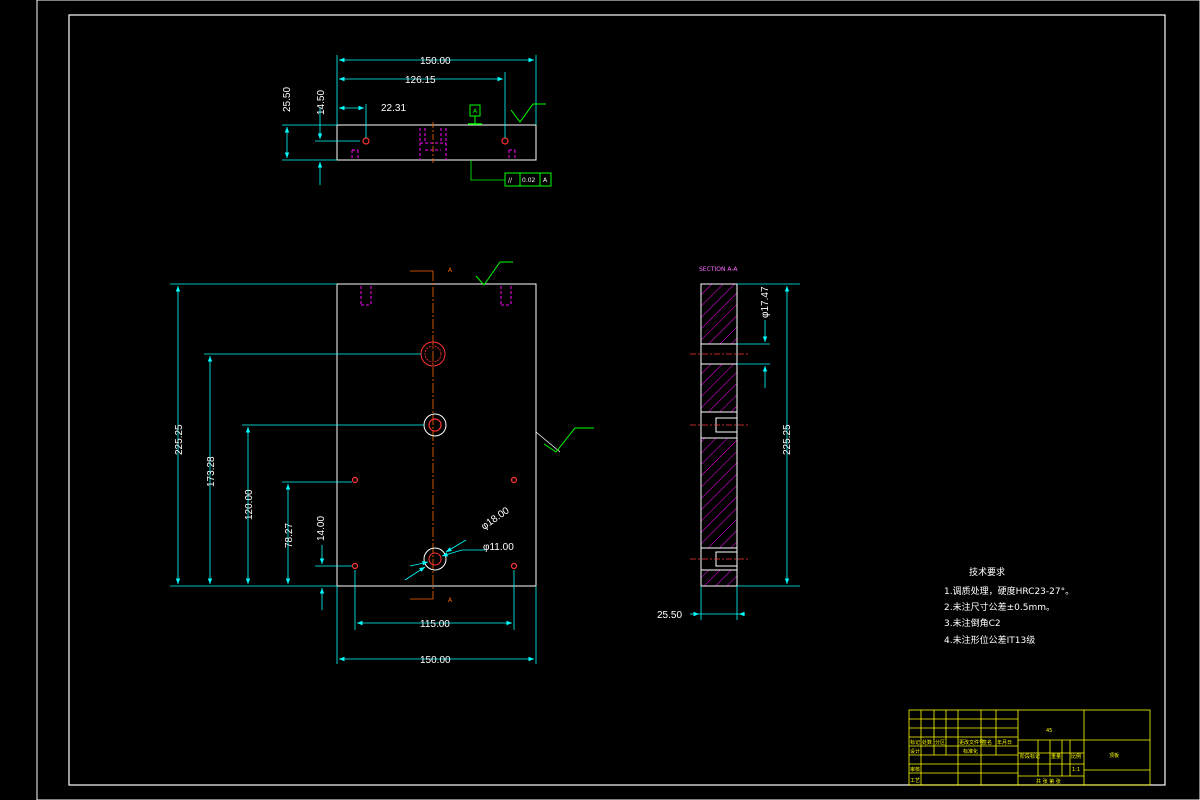 The image size is (1200, 800). Describe the element at coordinates (249, 504) in the screenshot. I see `front-dim-120: 120.00` at that location.